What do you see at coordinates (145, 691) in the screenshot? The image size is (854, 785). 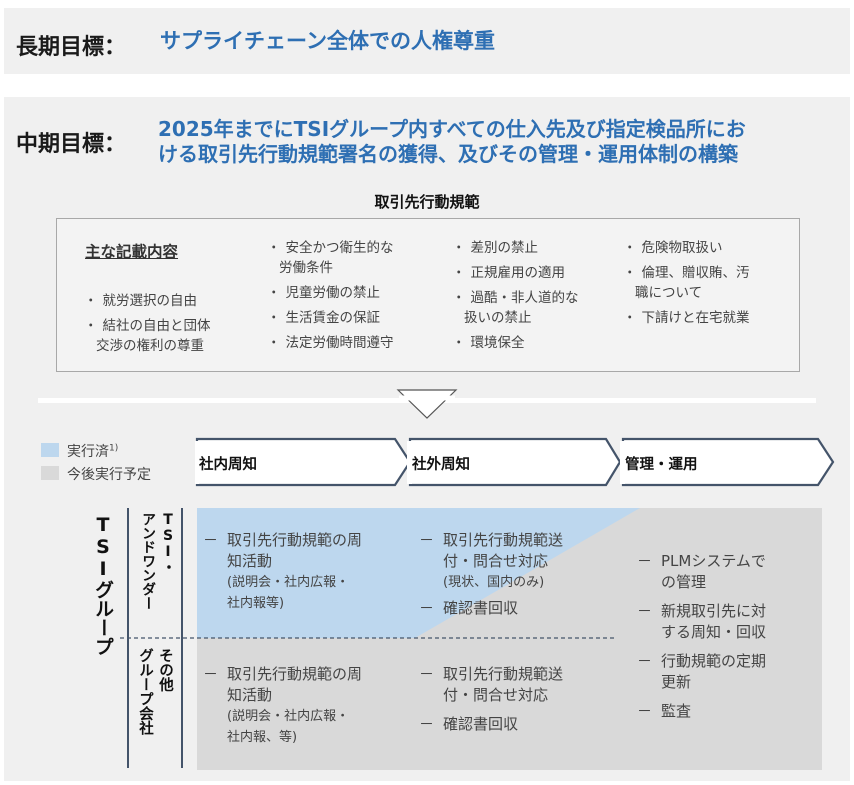 I see `group-other-b: グループ会社` at bounding box center [145, 691].